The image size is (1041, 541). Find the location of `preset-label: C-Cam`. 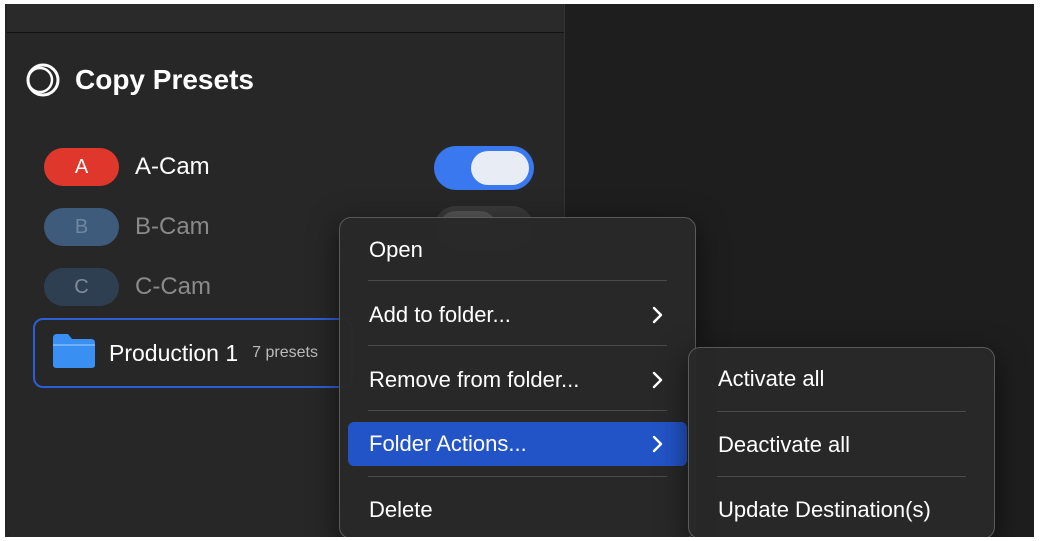

preset-label: C-Cam is located at coordinates (173, 286).